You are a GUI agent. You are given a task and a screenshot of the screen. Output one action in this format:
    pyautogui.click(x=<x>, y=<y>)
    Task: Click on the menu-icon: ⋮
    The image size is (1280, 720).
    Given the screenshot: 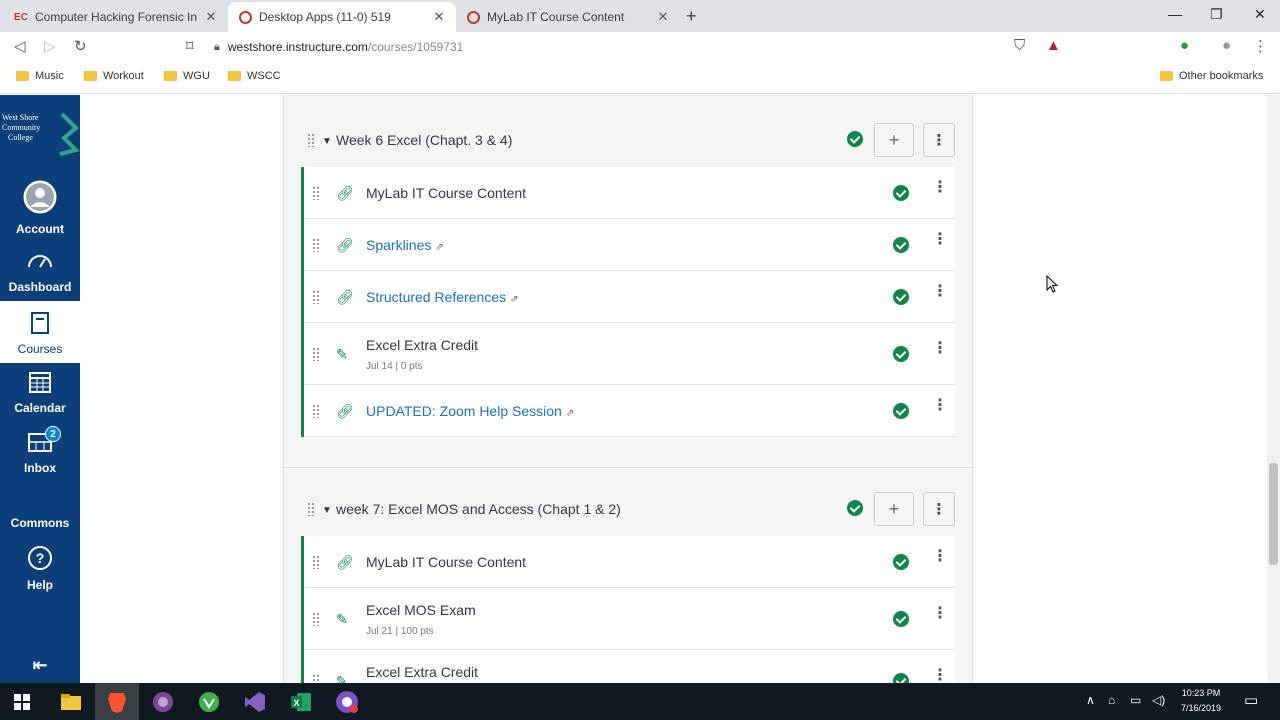 What is the action you would take?
    pyautogui.click(x=1260, y=46)
    